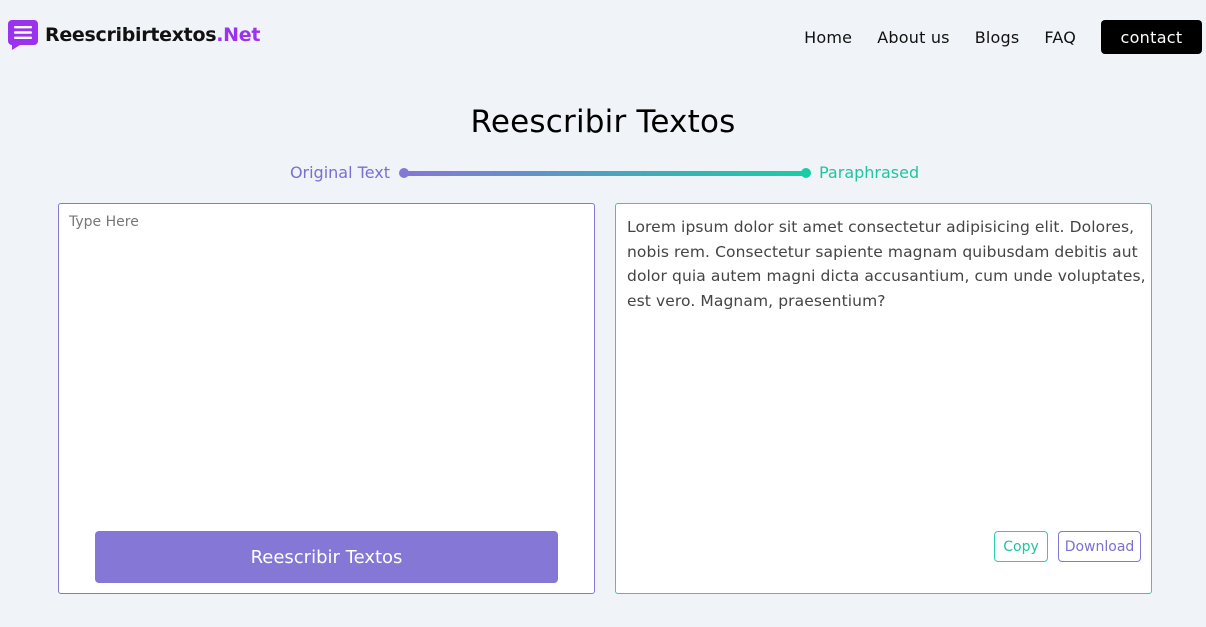  I want to click on nav-faq-link: FAQ, so click(1060, 37).